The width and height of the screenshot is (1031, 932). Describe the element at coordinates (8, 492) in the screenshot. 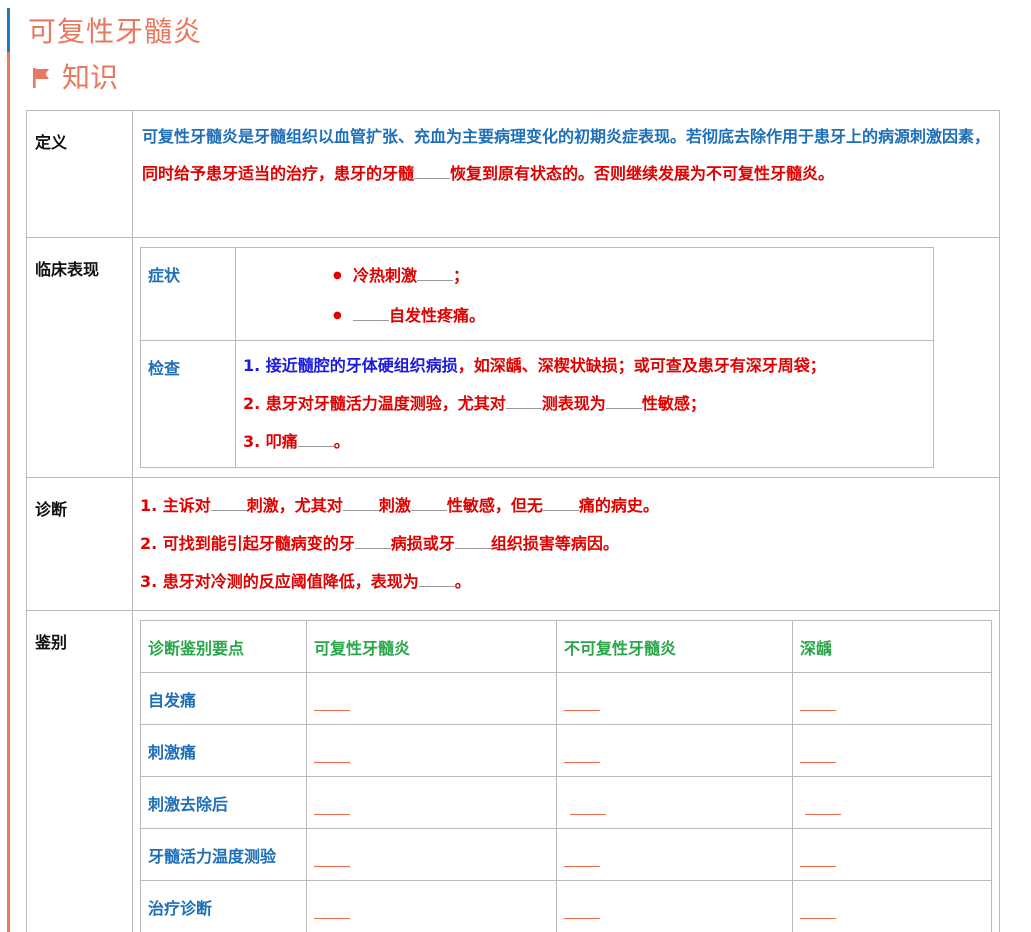

I see `content-accent-bar` at that location.